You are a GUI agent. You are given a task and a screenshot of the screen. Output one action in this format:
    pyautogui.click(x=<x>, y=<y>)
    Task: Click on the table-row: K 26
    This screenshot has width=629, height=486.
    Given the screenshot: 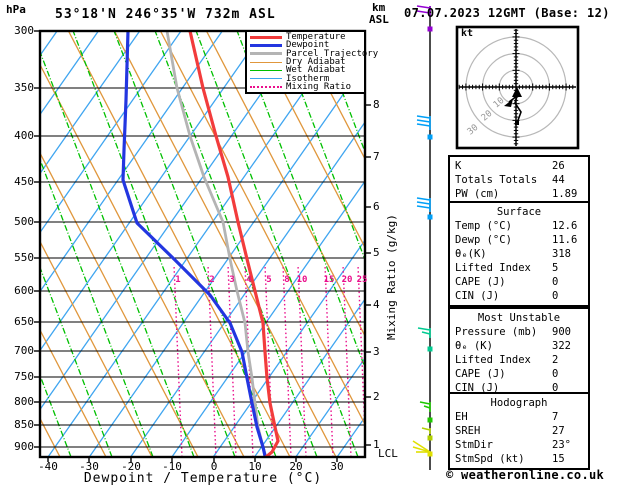 What is the action you would take?
    pyautogui.click(x=519, y=166)
    